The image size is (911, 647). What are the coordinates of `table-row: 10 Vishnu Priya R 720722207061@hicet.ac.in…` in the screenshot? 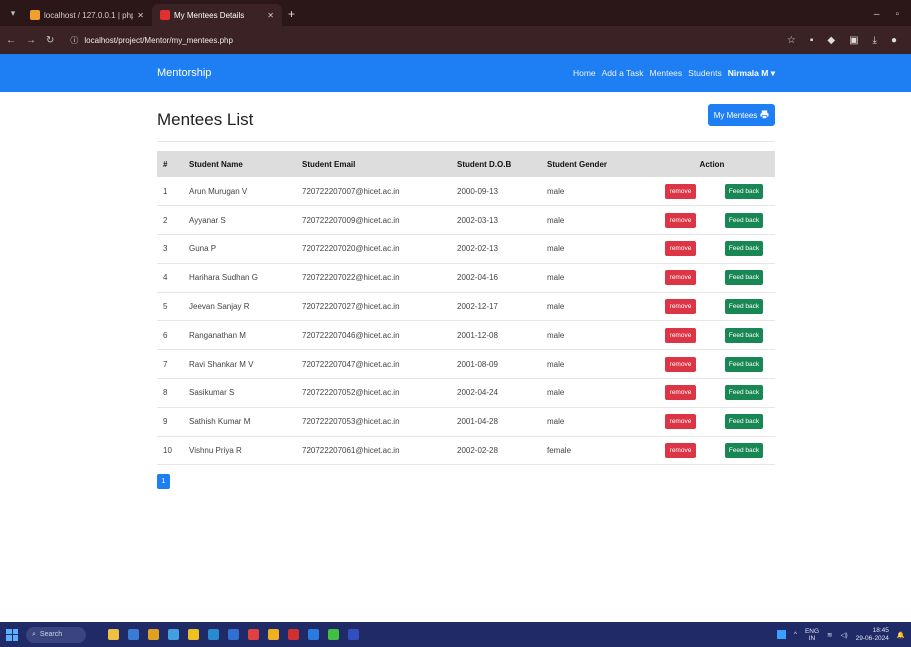 It's located at (466, 450).